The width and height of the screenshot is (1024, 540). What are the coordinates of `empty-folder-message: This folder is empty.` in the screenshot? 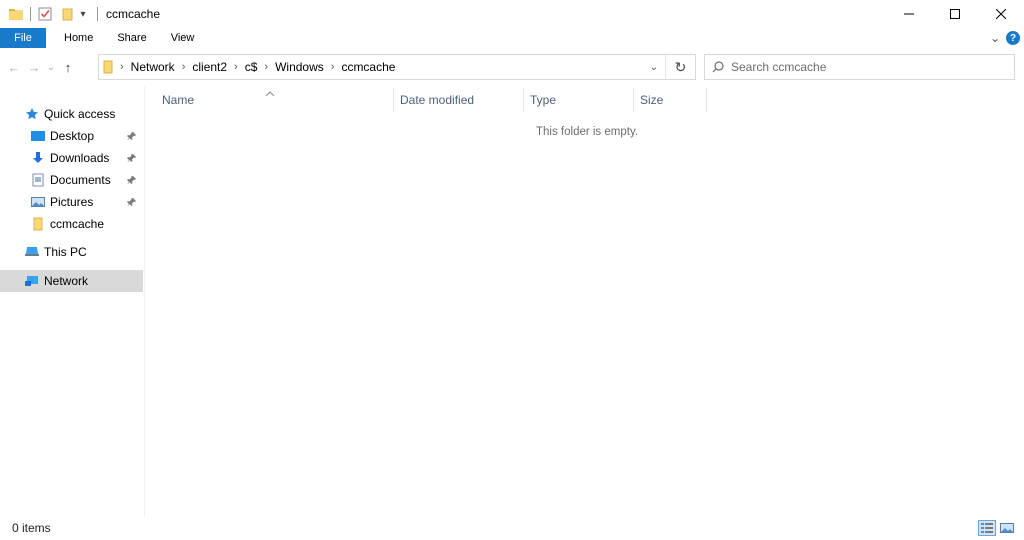 It's located at (587, 132).